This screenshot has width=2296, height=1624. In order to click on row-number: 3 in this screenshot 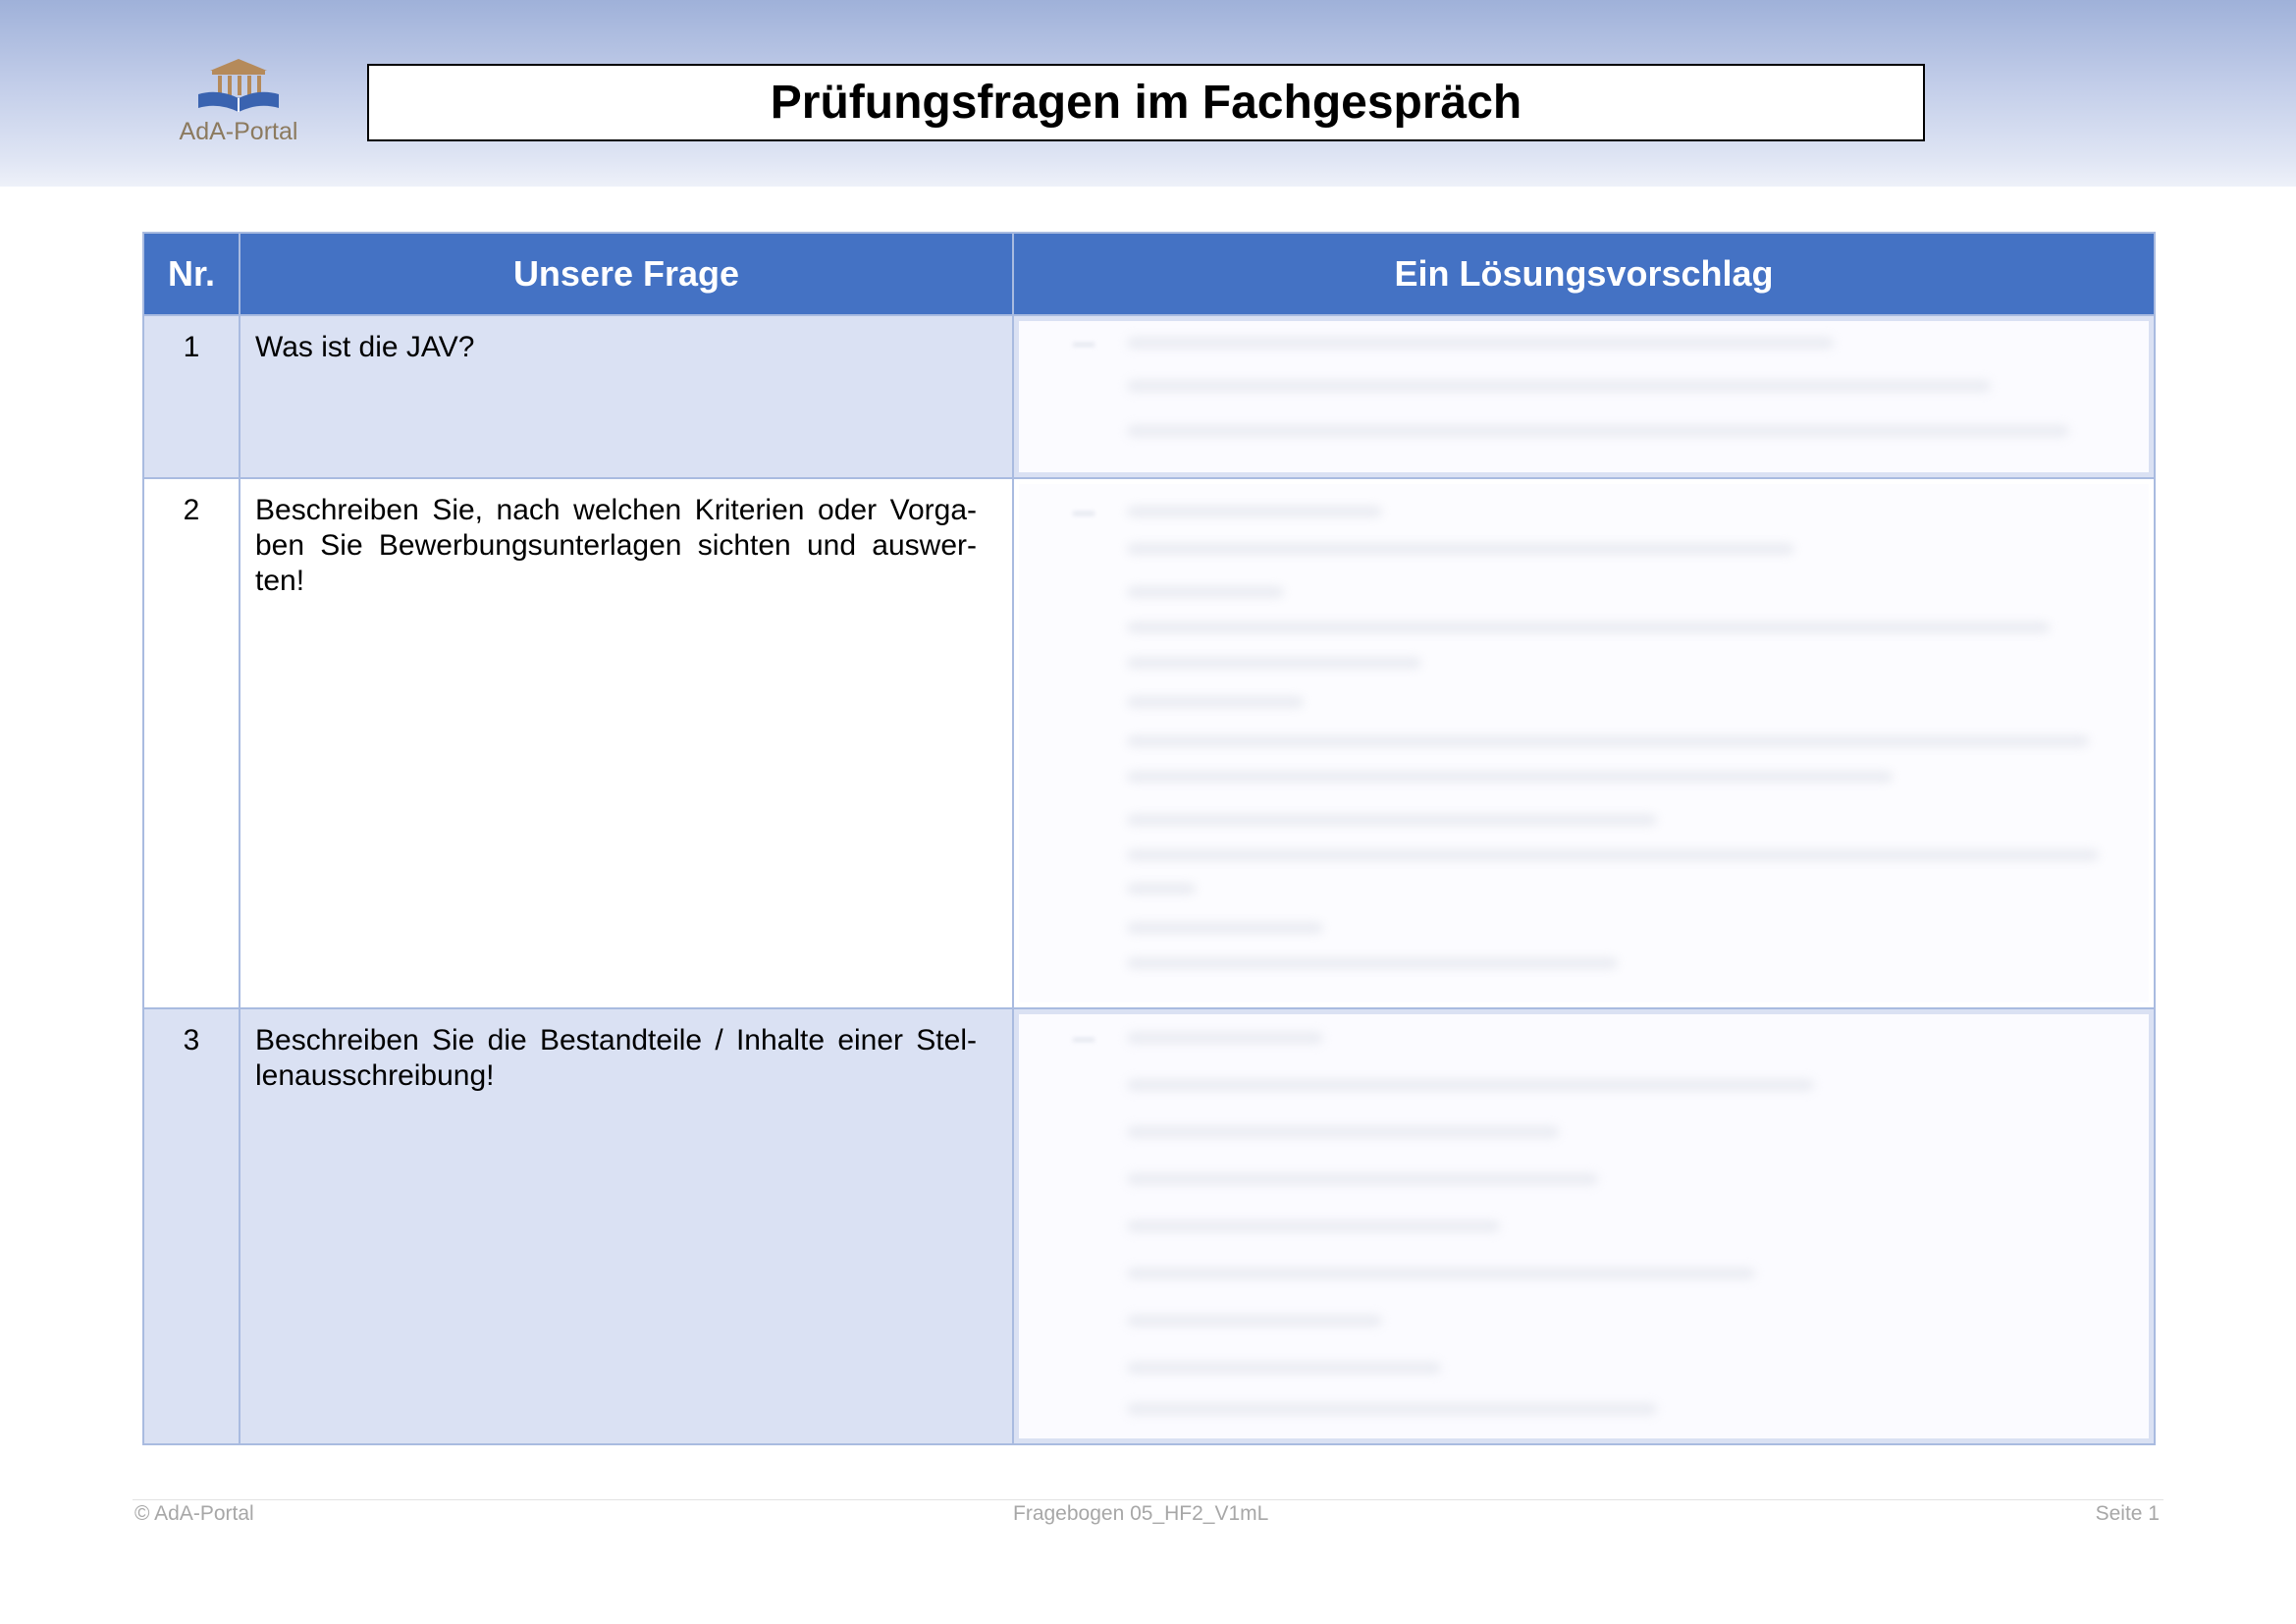, I will do `click(191, 1226)`.